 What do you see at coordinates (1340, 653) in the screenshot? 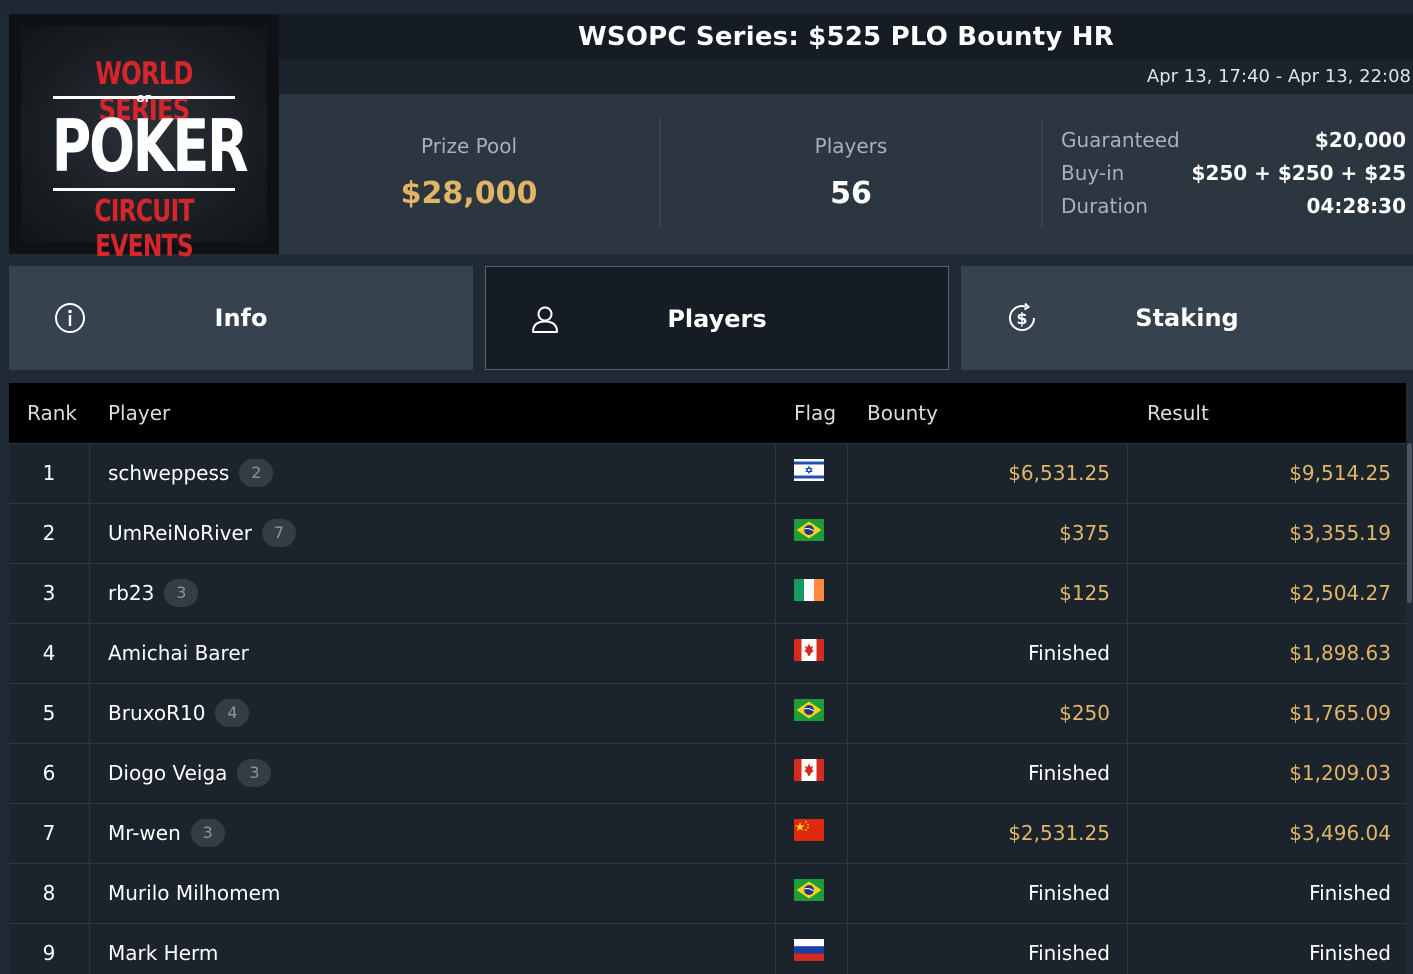
I see `result-cell: $1,898.63` at bounding box center [1340, 653].